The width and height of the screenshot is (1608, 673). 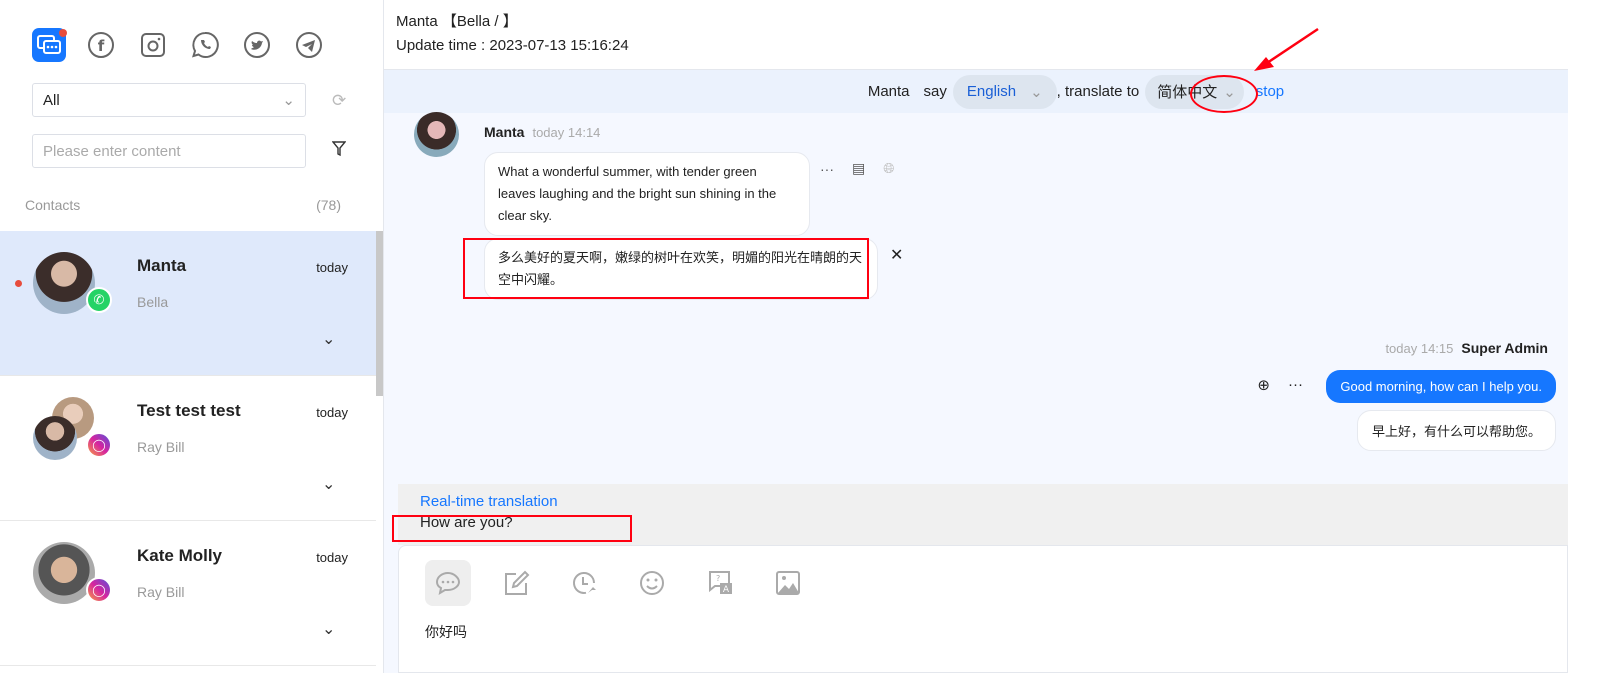 What do you see at coordinates (99, 300) in the screenshot?
I see `whatsapp-icon: ✆` at bounding box center [99, 300].